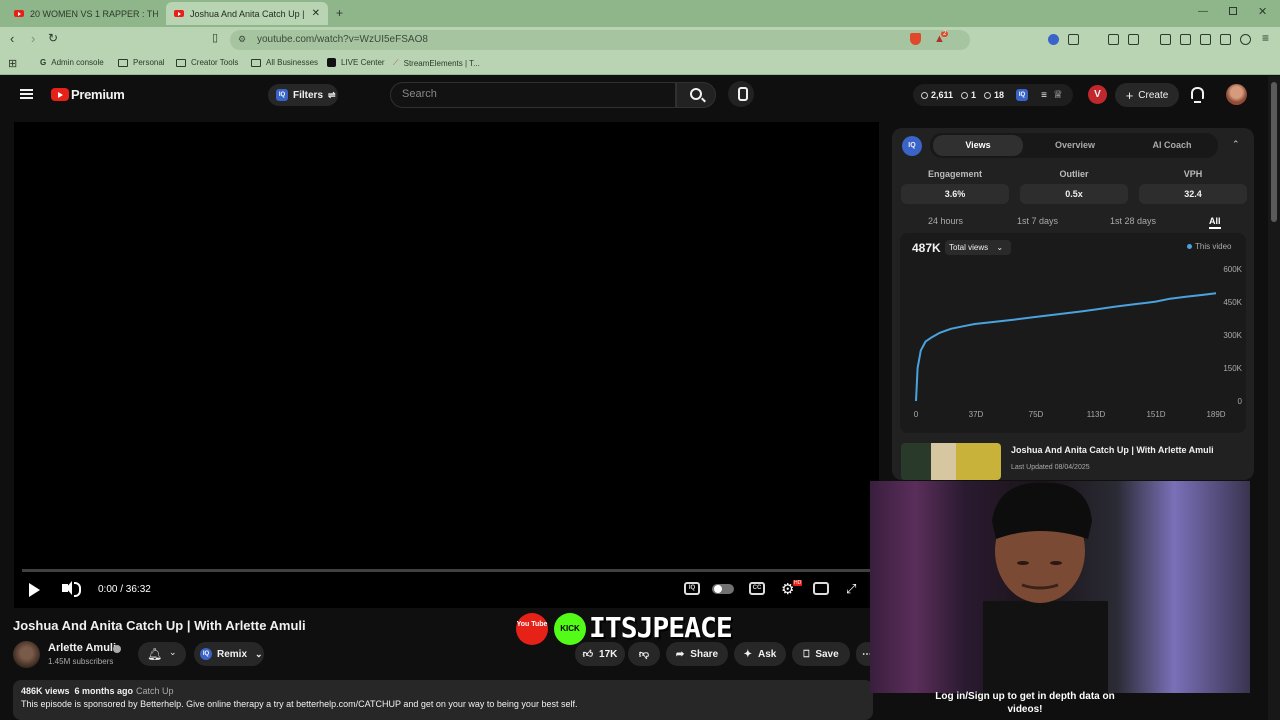 This screenshot has height=720, width=1280. What do you see at coordinates (181, 62) in the screenshot?
I see `folder-icon` at bounding box center [181, 62].